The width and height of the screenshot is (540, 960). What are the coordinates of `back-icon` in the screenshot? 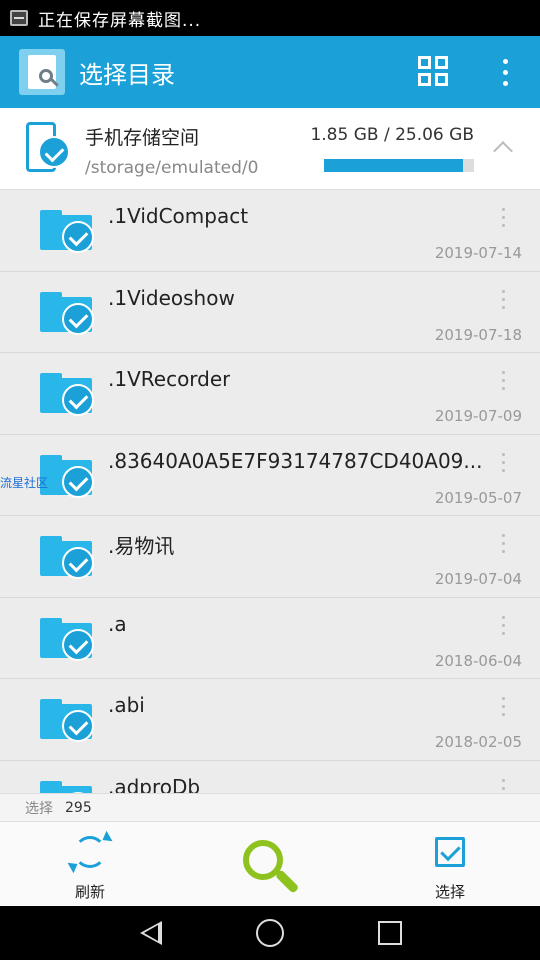 It's located at (151, 933).